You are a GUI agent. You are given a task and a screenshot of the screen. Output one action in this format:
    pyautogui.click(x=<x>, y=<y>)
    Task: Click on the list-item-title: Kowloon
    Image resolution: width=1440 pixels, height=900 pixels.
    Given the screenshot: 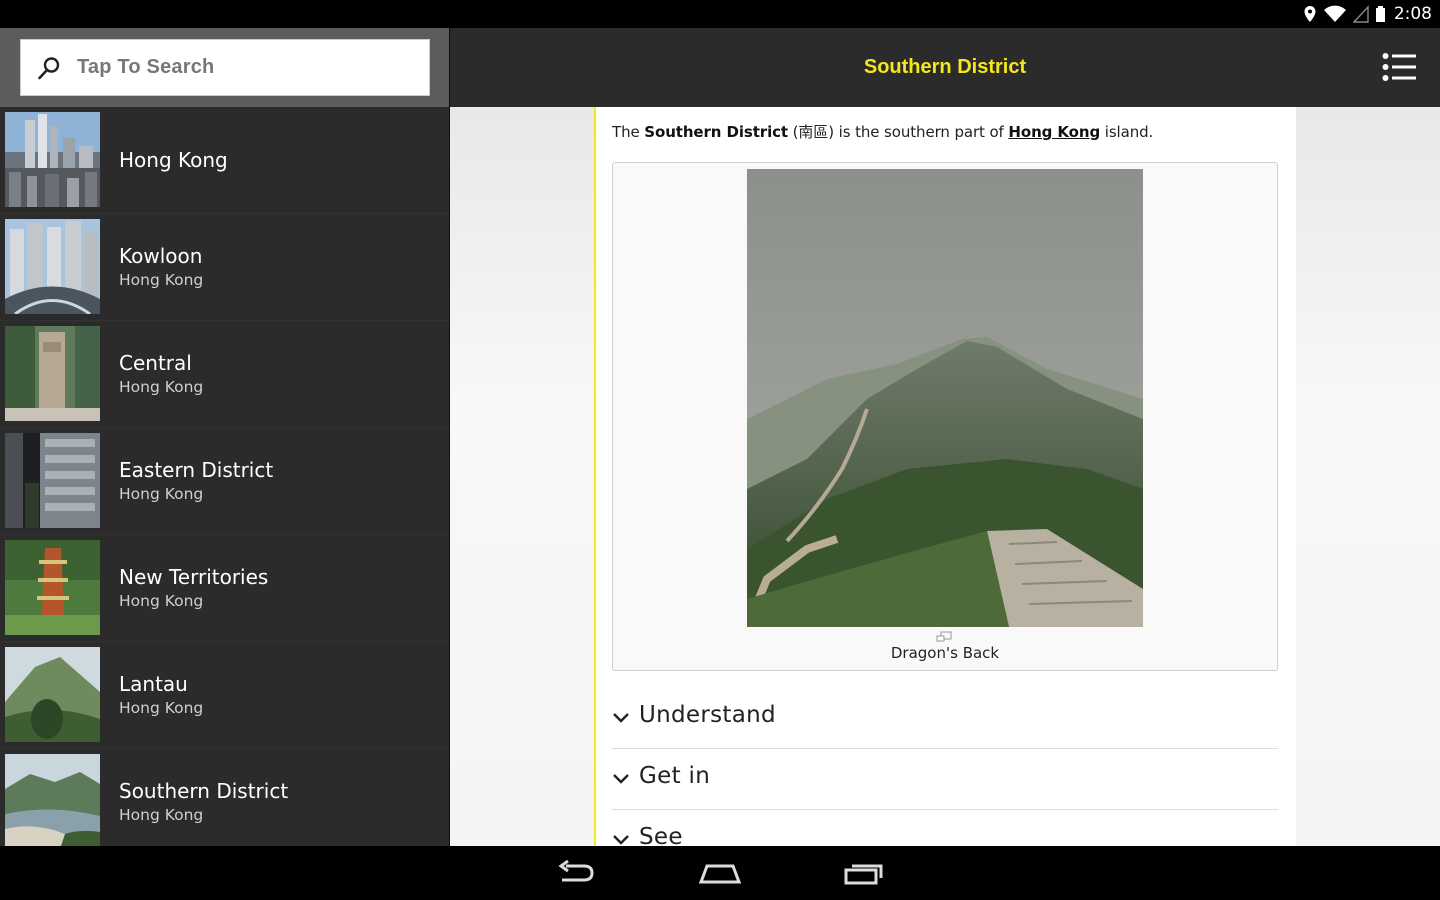 What is the action you would take?
    pyautogui.click(x=161, y=256)
    